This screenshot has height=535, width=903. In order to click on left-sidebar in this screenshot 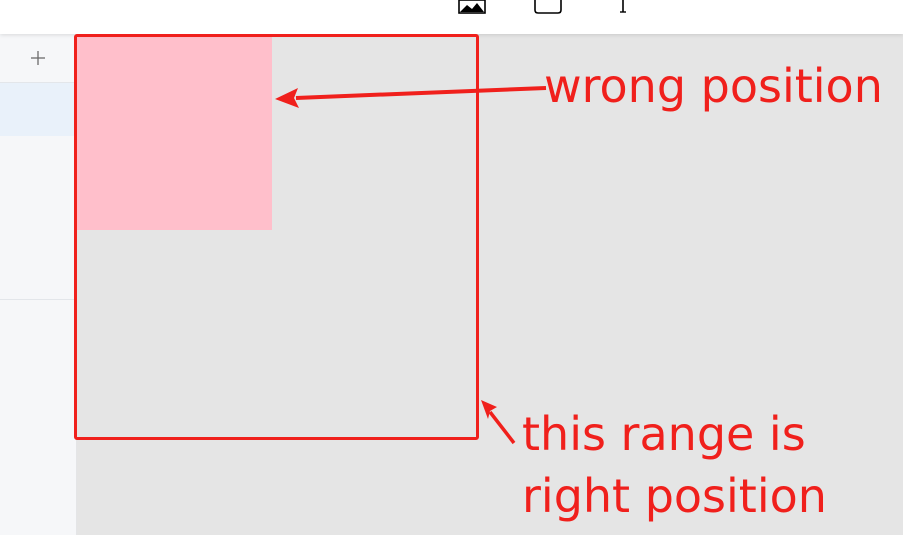, I will do `click(38, 284)`.